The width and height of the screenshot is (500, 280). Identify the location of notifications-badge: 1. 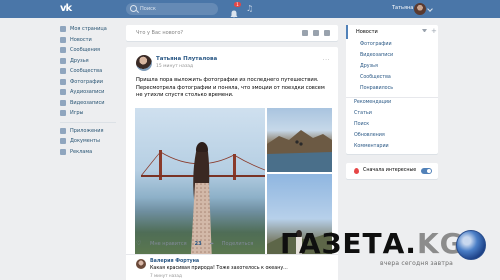
(237, 4).